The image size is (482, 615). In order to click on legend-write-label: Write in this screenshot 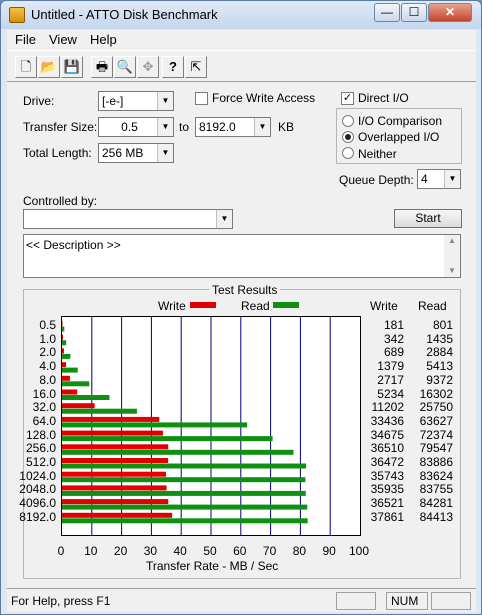, I will do `click(172, 306)`.